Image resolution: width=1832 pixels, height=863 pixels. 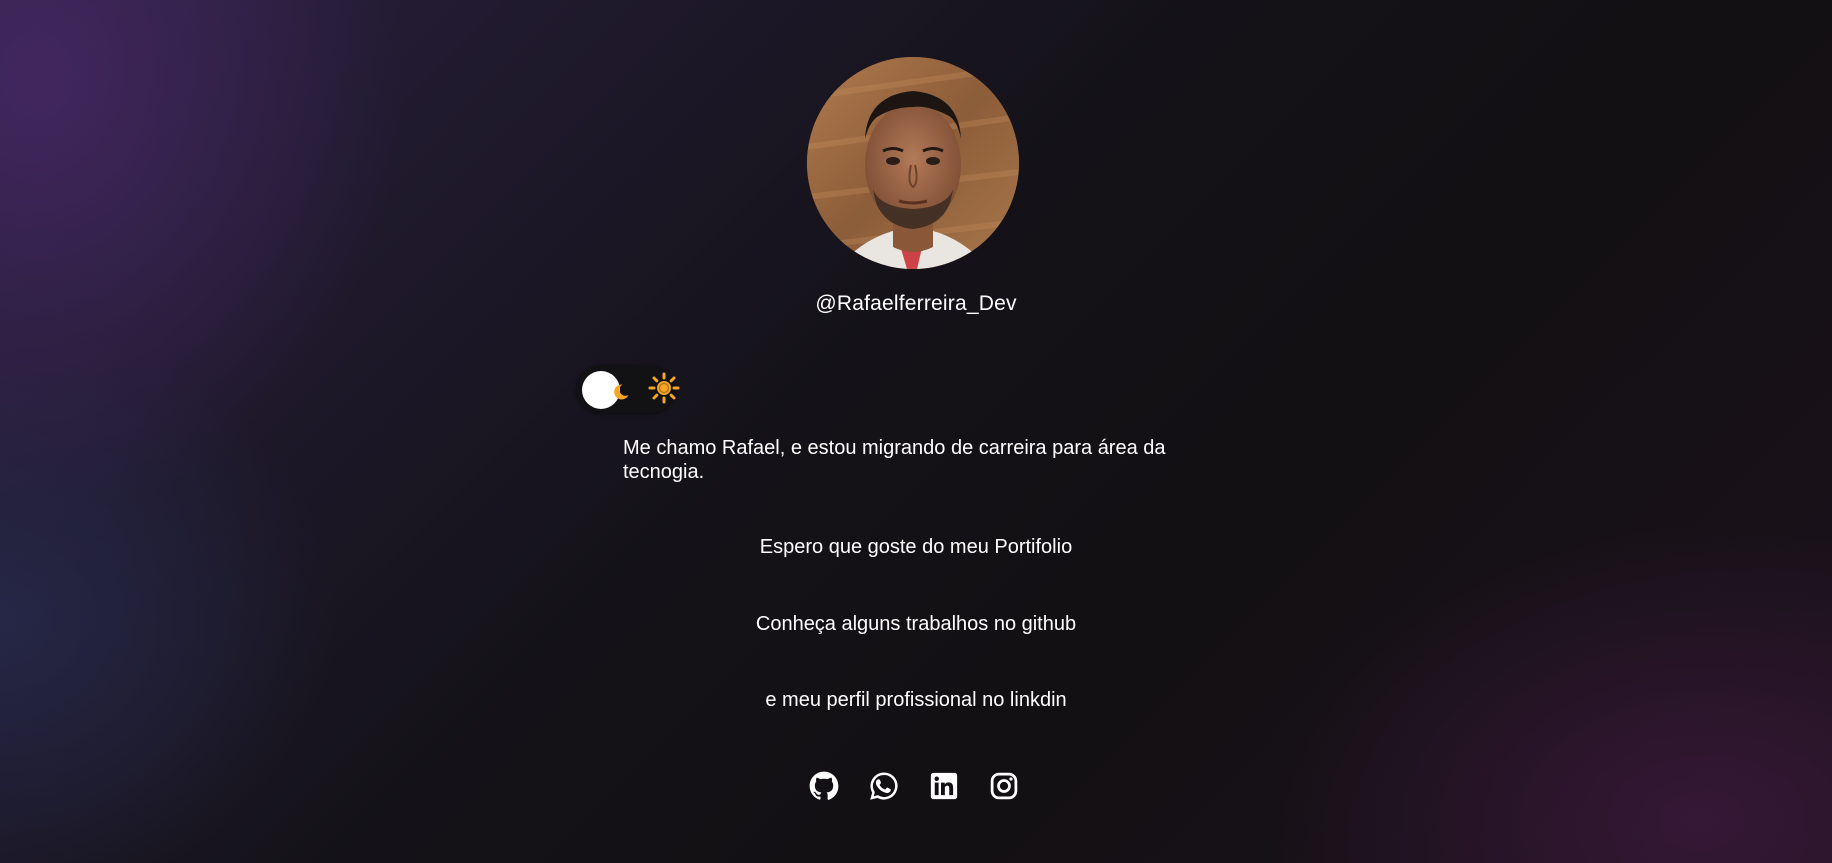 I want to click on instagram-link, so click(x=1004, y=786).